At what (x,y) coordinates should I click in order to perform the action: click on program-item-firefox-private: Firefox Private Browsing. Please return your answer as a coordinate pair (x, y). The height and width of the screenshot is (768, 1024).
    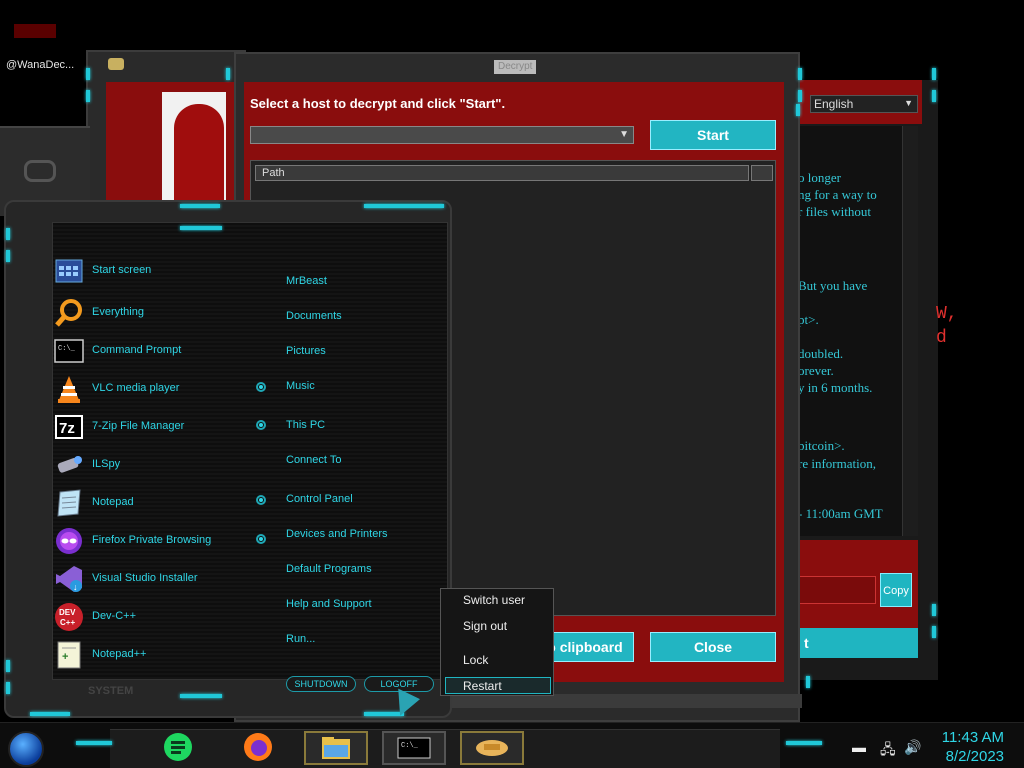
    Looking at the image, I should click on (154, 541).